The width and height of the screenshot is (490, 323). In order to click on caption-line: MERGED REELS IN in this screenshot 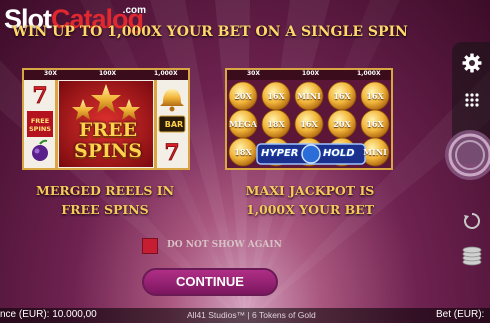, I will do `click(105, 190)`.